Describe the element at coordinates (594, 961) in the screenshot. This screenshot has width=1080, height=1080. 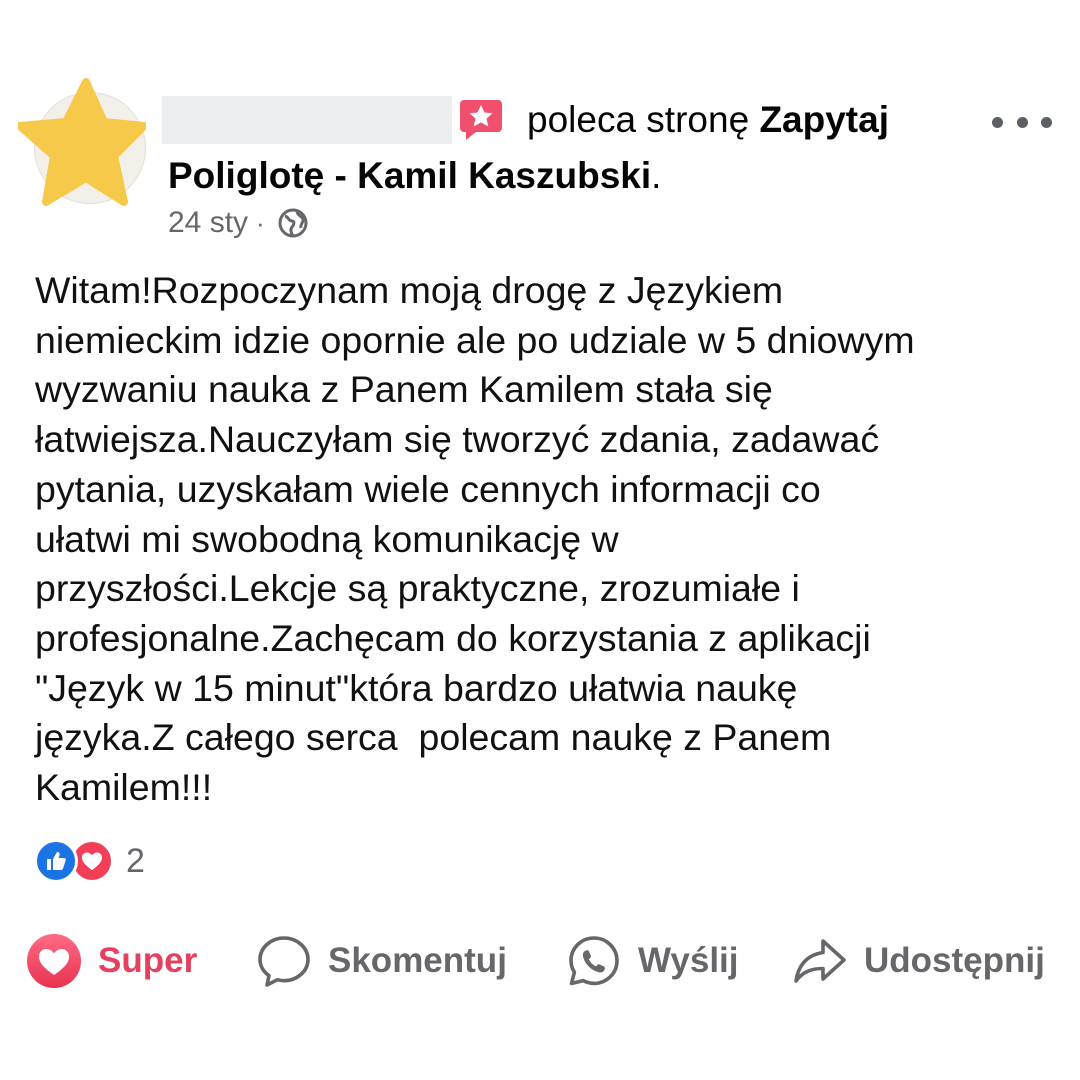
I see `whatsapp-icon` at that location.